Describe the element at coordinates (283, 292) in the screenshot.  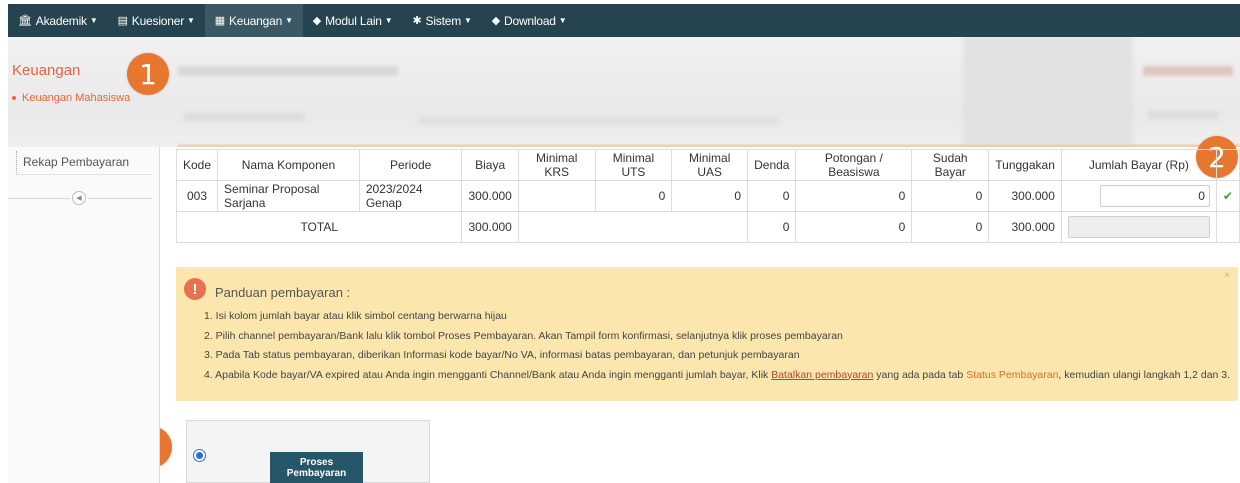
I see `guide-title: Panduan pembayaran :` at that location.